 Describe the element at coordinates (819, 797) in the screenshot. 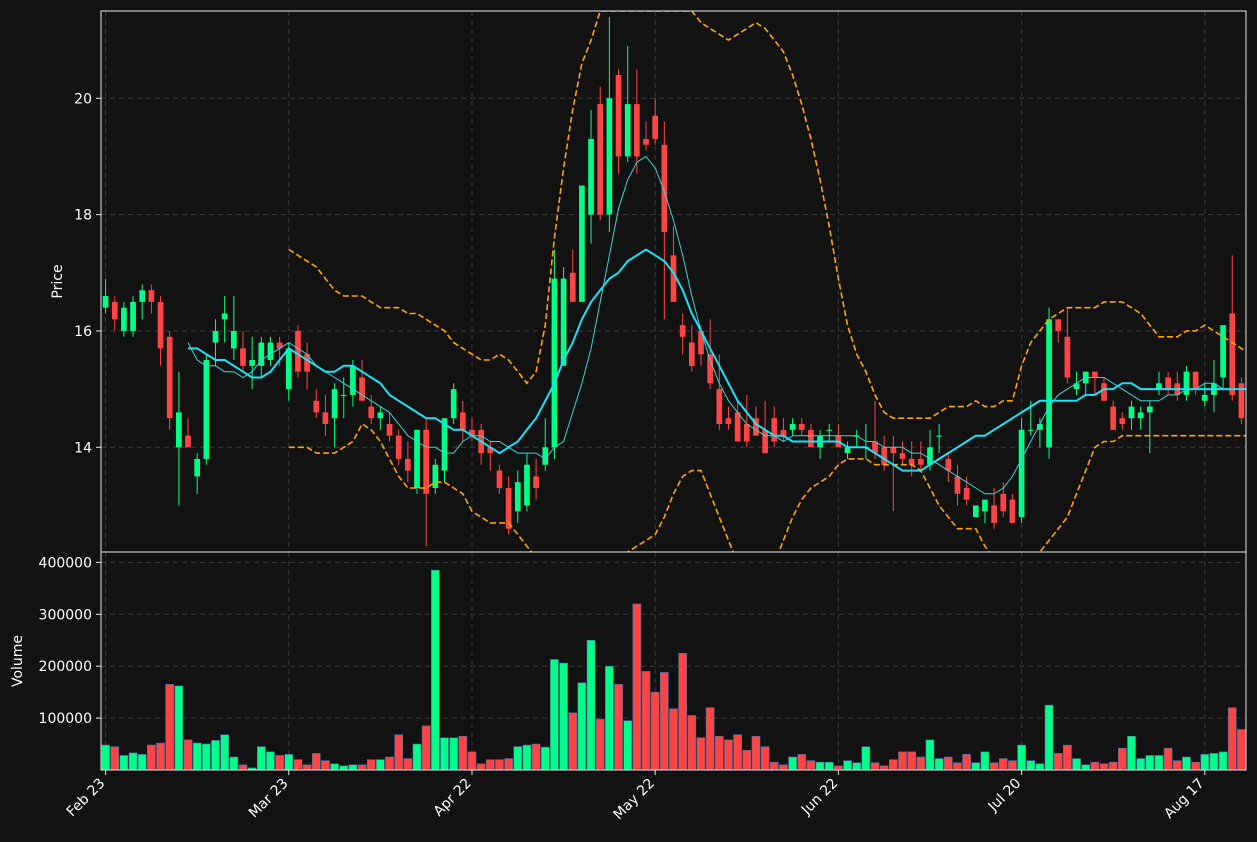

I see `x-tick-label: Jun 22` at that location.